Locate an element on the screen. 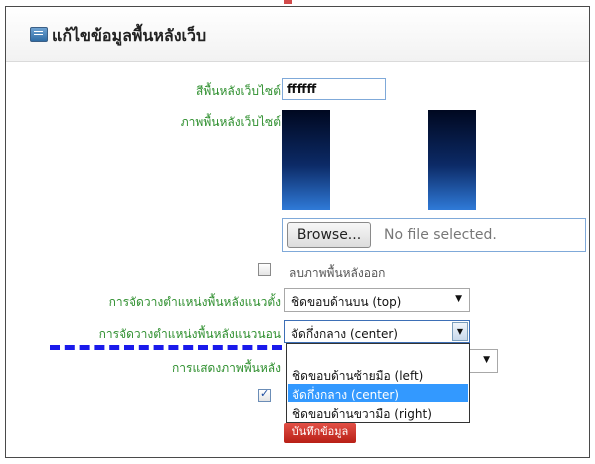 The height and width of the screenshot is (464, 595). vertical-position-select: ชิดขอบด้านบน (top) ▼ is located at coordinates (377, 300).